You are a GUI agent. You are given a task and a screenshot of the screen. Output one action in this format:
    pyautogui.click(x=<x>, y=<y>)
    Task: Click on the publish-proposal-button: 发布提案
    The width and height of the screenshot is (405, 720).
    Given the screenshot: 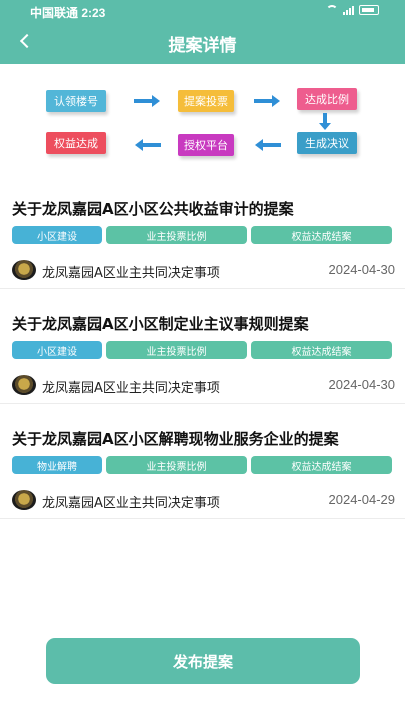 What is the action you would take?
    pyautogui.click(x=203, y=661)
    